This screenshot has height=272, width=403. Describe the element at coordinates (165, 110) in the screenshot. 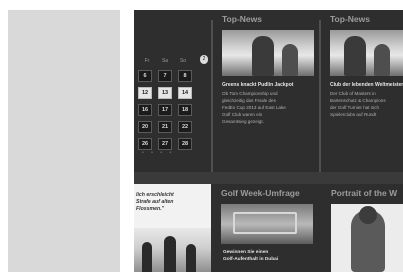

I see `calendar-date: 17` at that location.